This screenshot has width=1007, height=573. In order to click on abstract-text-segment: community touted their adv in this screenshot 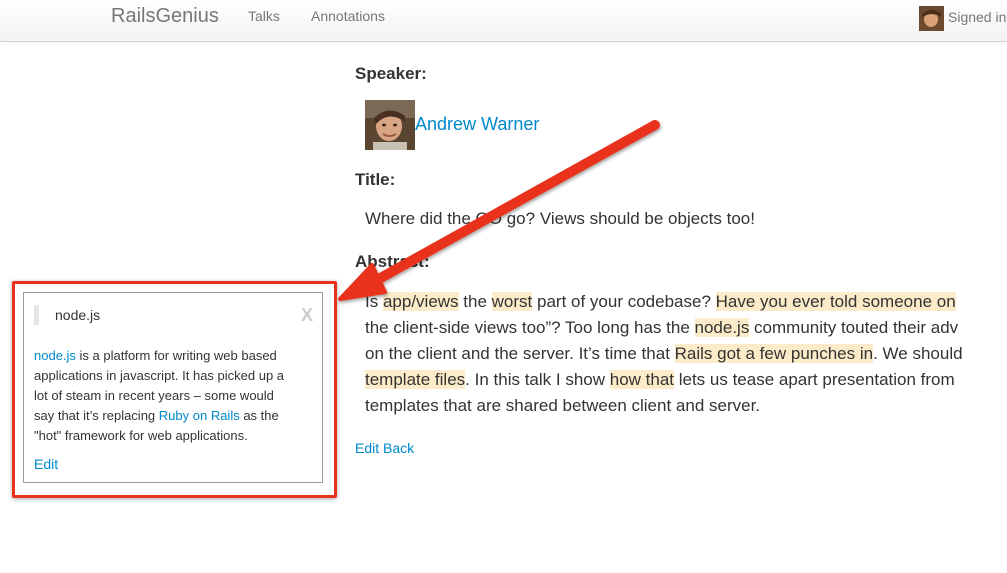, I will do `click(854, 327)`.